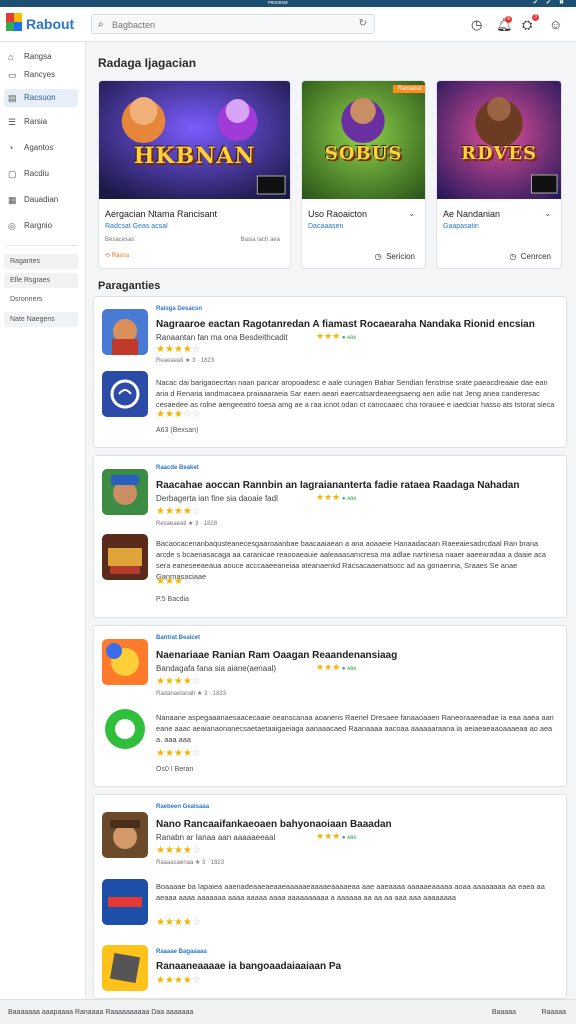  Describe the element at coordinates (41, 299) in the screenshot. I see `sidebar-sub-2: Dsronners` at that location.